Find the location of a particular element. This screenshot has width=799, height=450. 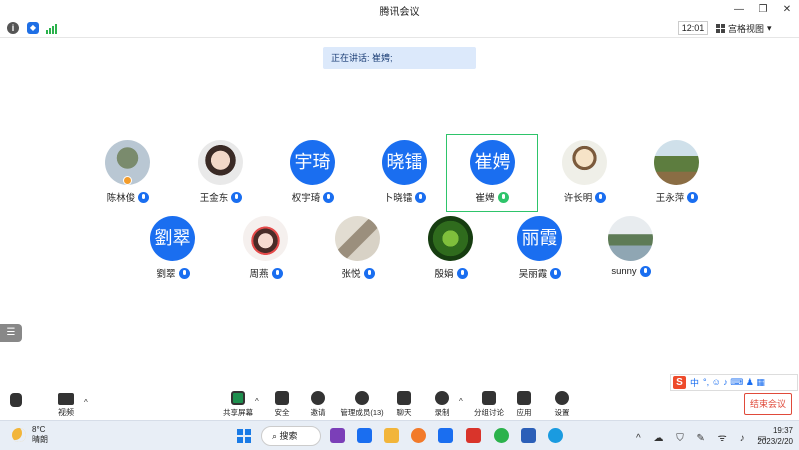

firefox-icon is located at coordinates (418, 435).